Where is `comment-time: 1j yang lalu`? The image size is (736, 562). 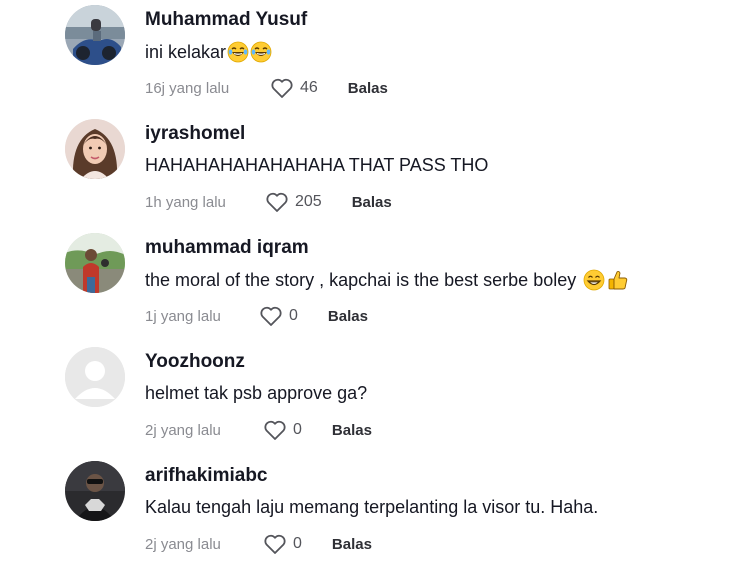
comment-time: 1j yang lalu is located at coordinates (183, 316).